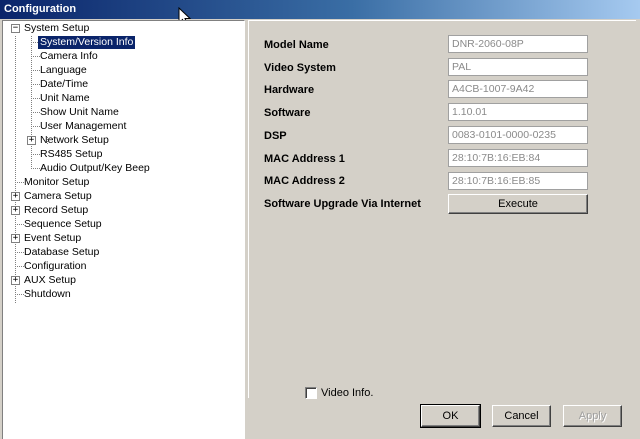 Image resolution: width=640 pixels, height=439 pixels. I want to click on cancel-button: Cancel, so click(521, 416).